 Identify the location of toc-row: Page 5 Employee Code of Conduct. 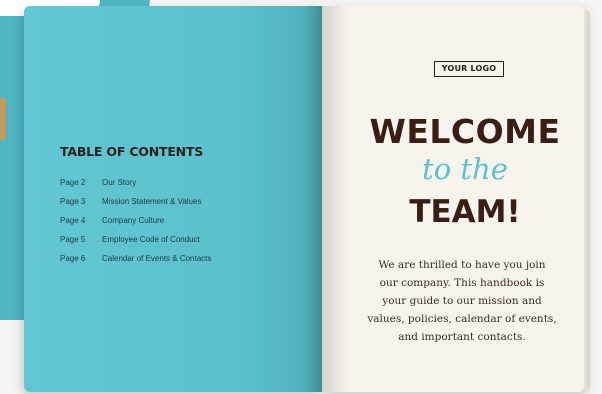
(180, 239).